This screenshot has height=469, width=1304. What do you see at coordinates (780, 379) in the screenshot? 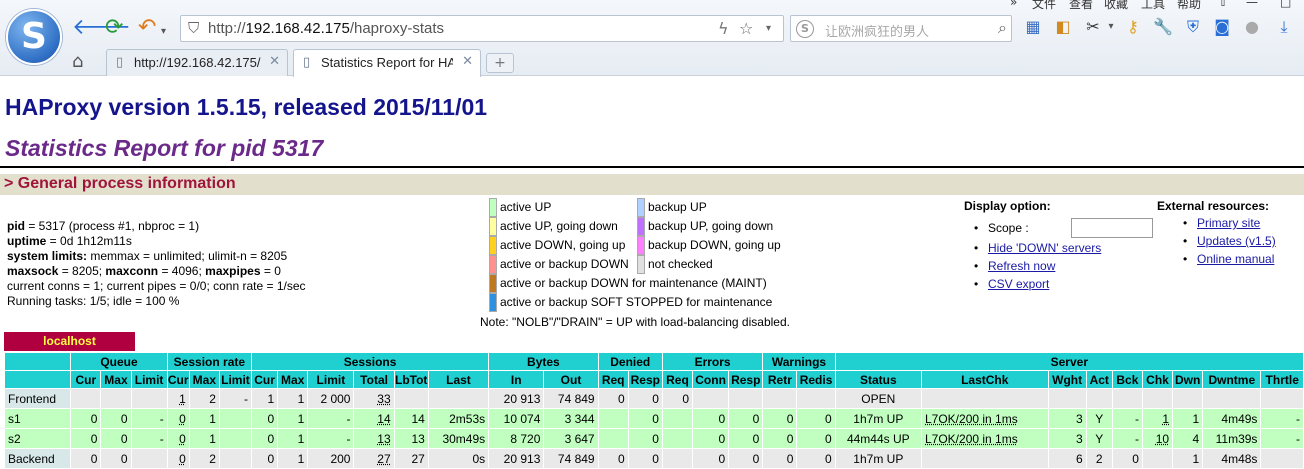
I see `column-header: Retr` at bounding box center [780, 379].